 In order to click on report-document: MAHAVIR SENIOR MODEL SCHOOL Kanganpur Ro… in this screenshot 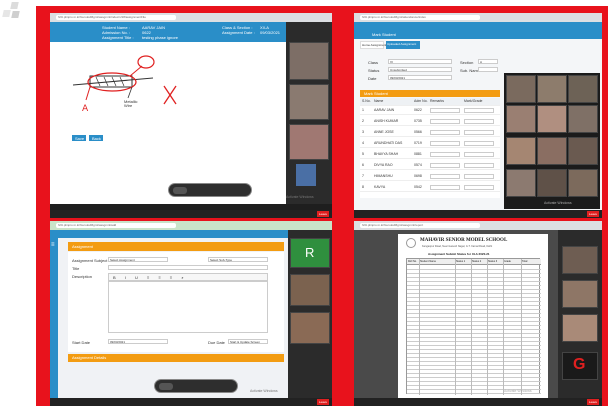, I will do `click(473, 316)`.